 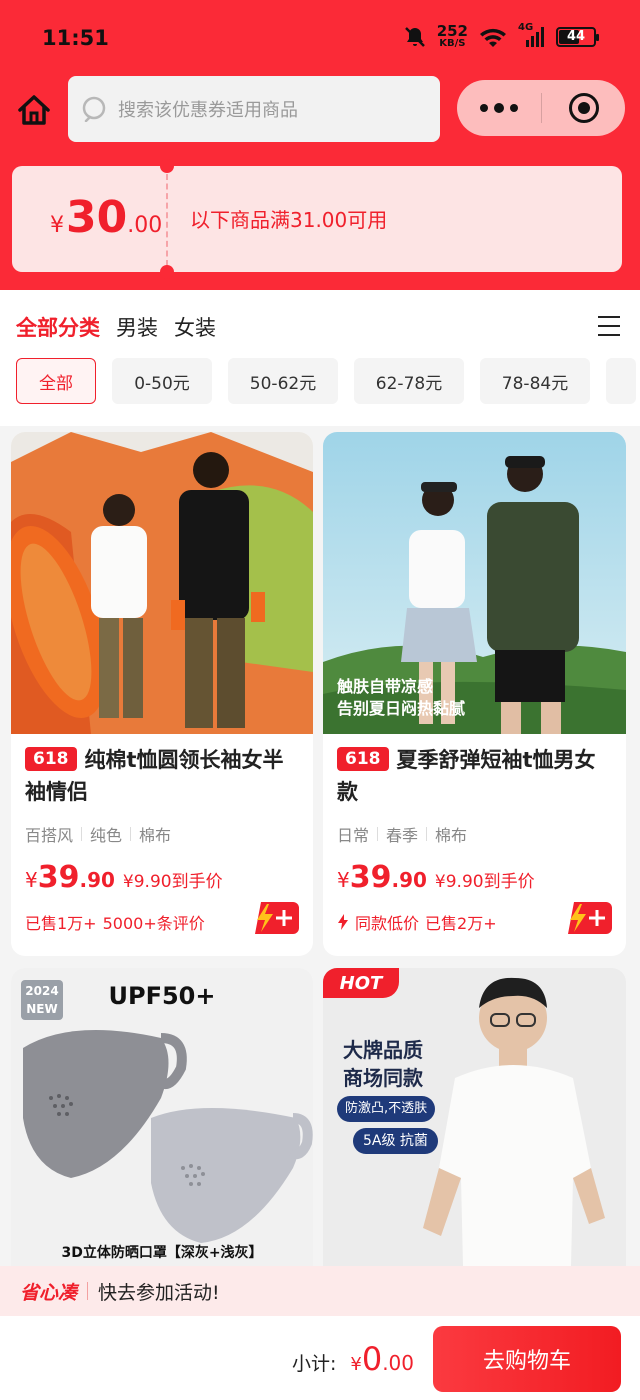 I want to click on price-chip: 78-84元, so click(x=535, y=381).